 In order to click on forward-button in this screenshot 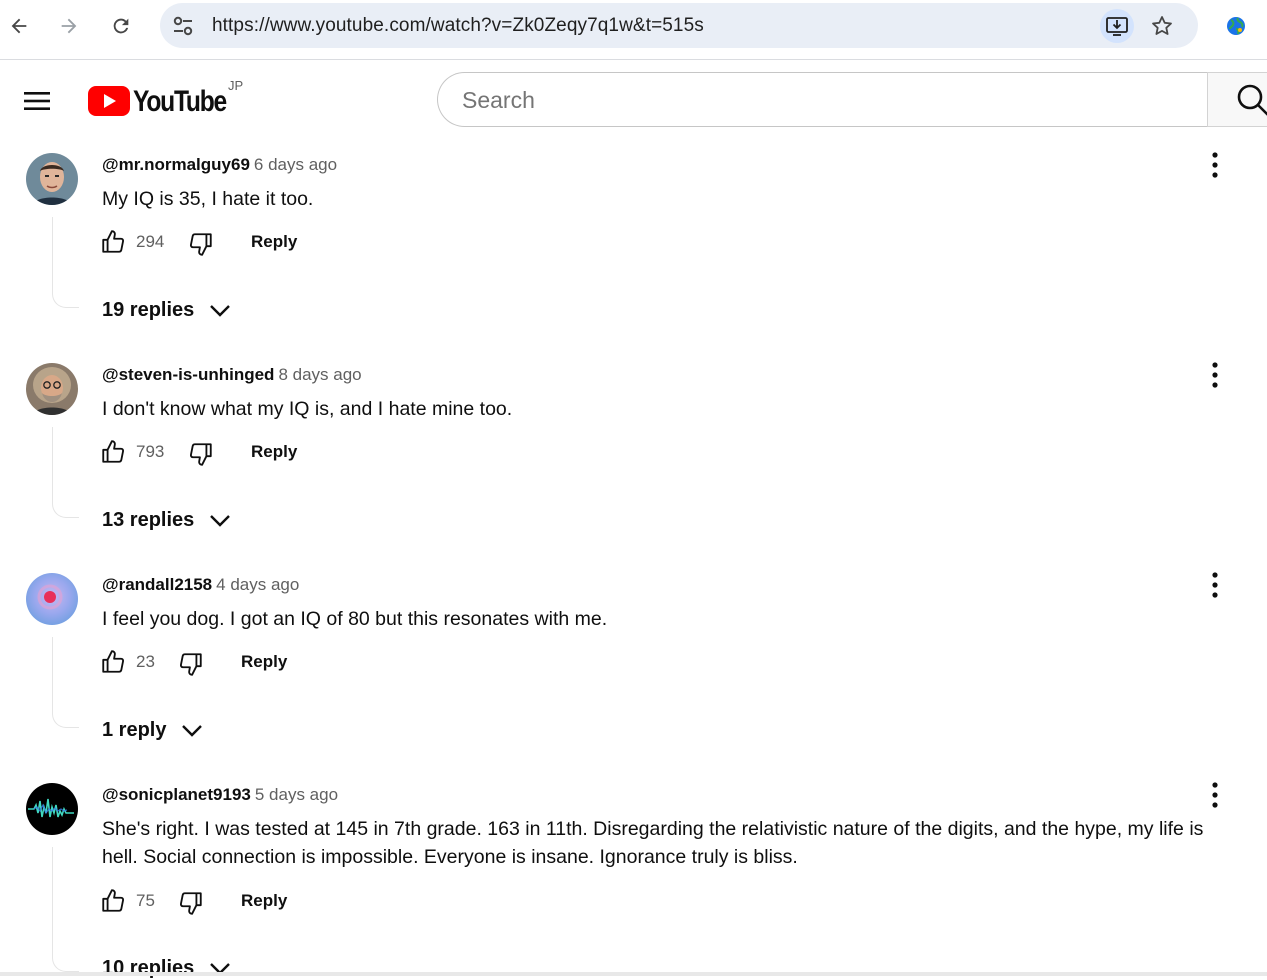, I will do `click(69, 26)`.